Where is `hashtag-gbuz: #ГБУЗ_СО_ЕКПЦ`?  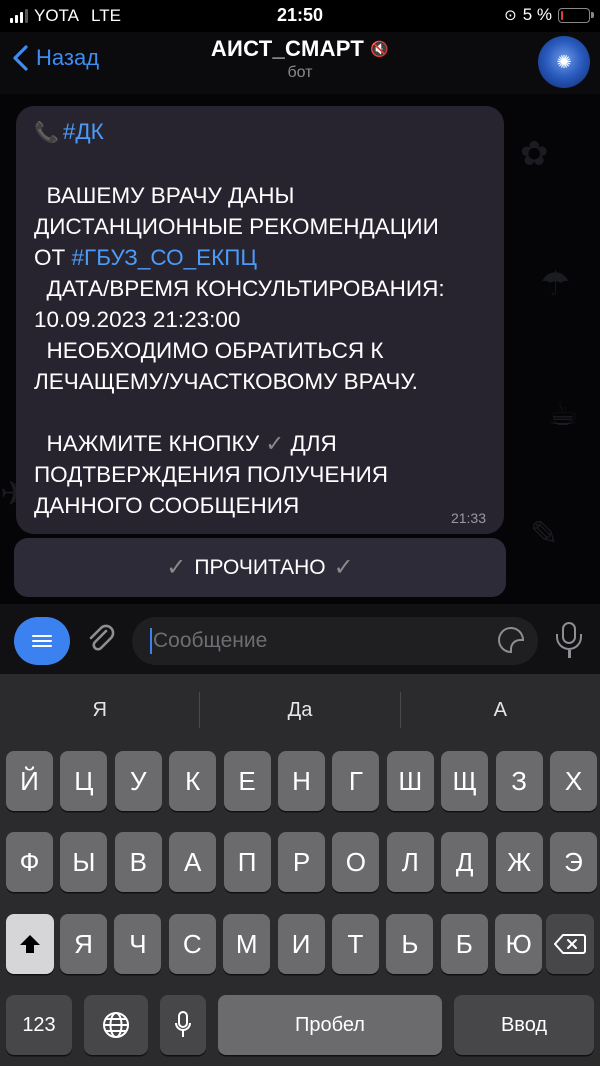
hashtag-gbuz: #ГБУЗ_СО_ЕКПЦ is located at coordinates (165, 257).